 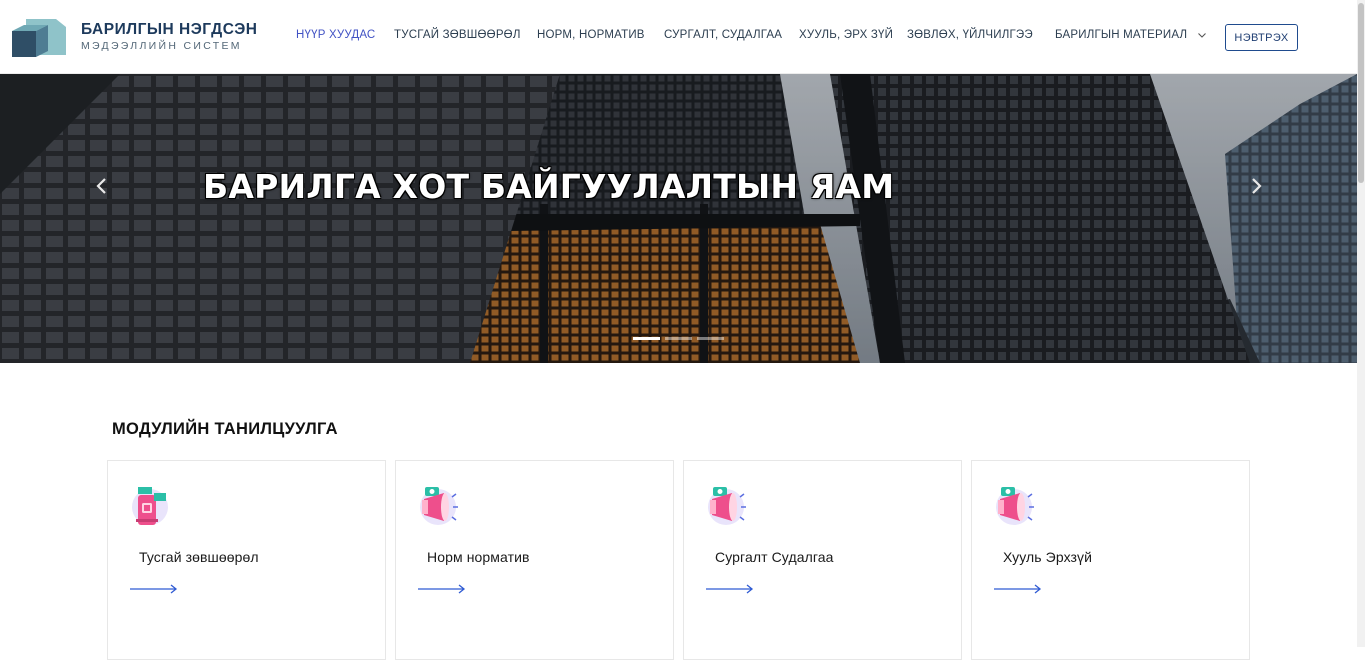 What do you see at coordinates (723, 35) in the screenshot?
I see `nav-item-training: СУРГАЛТ, СУДАЛГАА` at bounding box center [723, 35].